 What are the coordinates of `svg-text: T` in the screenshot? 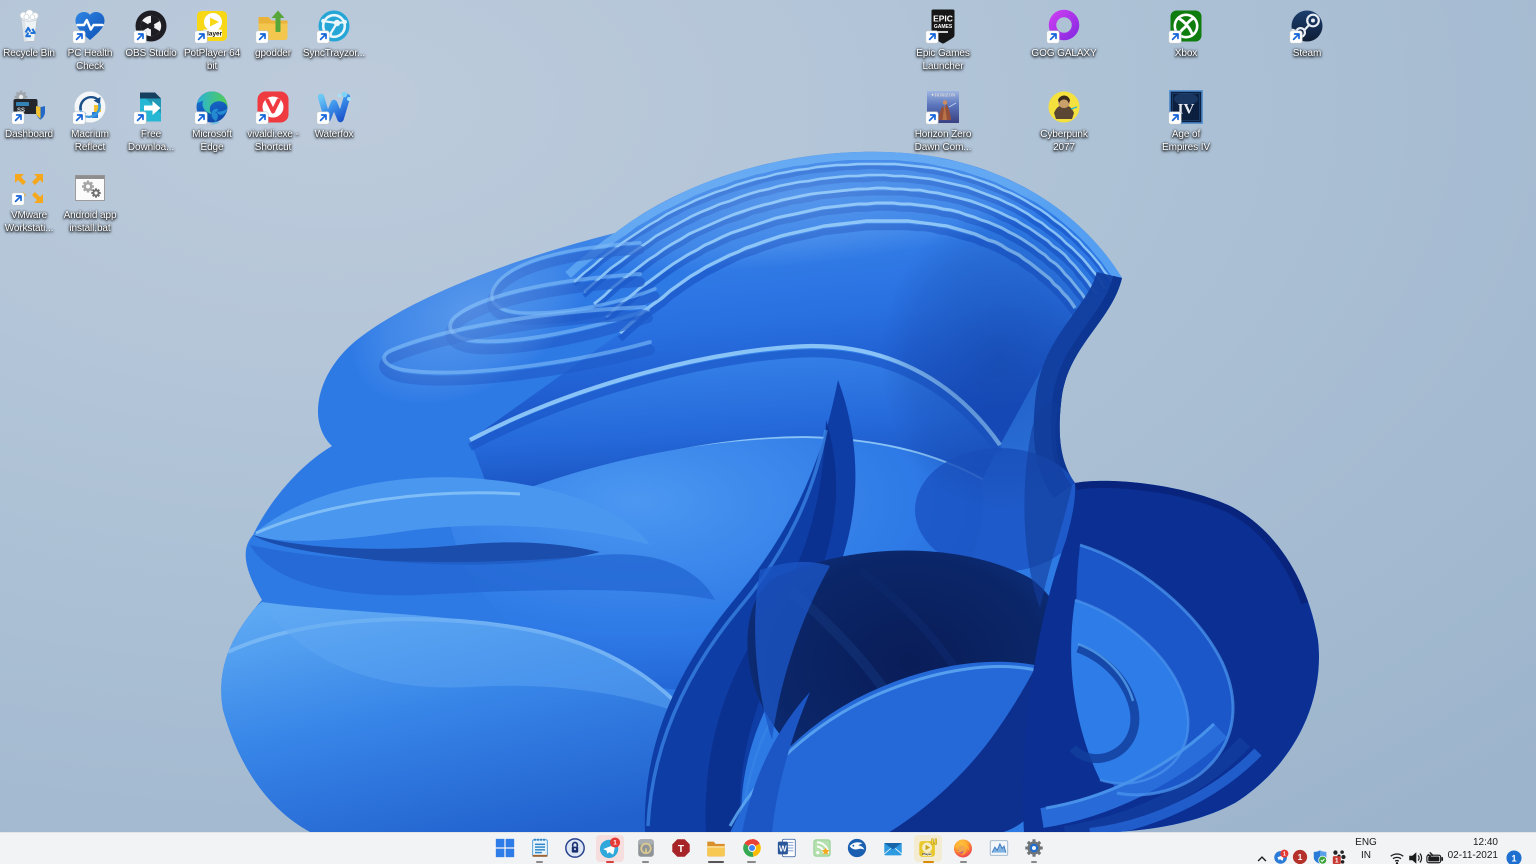 It's located at (681, 848).